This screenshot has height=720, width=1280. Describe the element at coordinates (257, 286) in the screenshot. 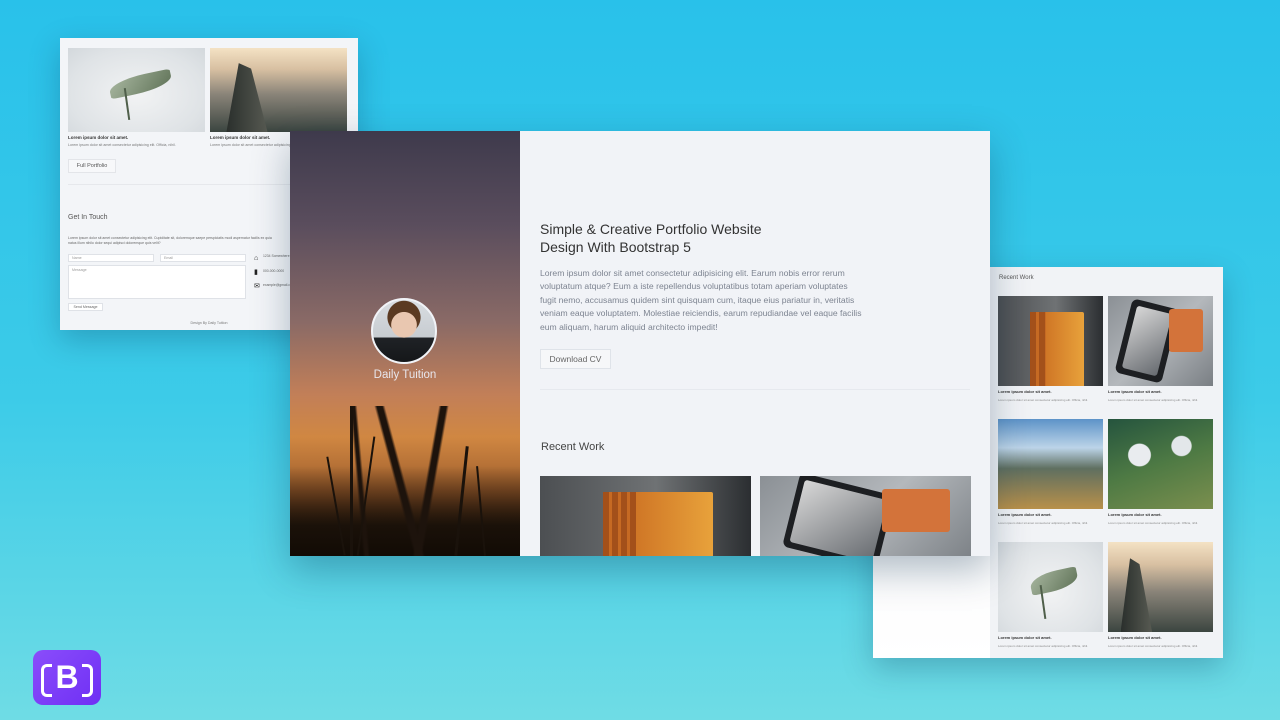

I see `envelope-icon: ✉` at that location.